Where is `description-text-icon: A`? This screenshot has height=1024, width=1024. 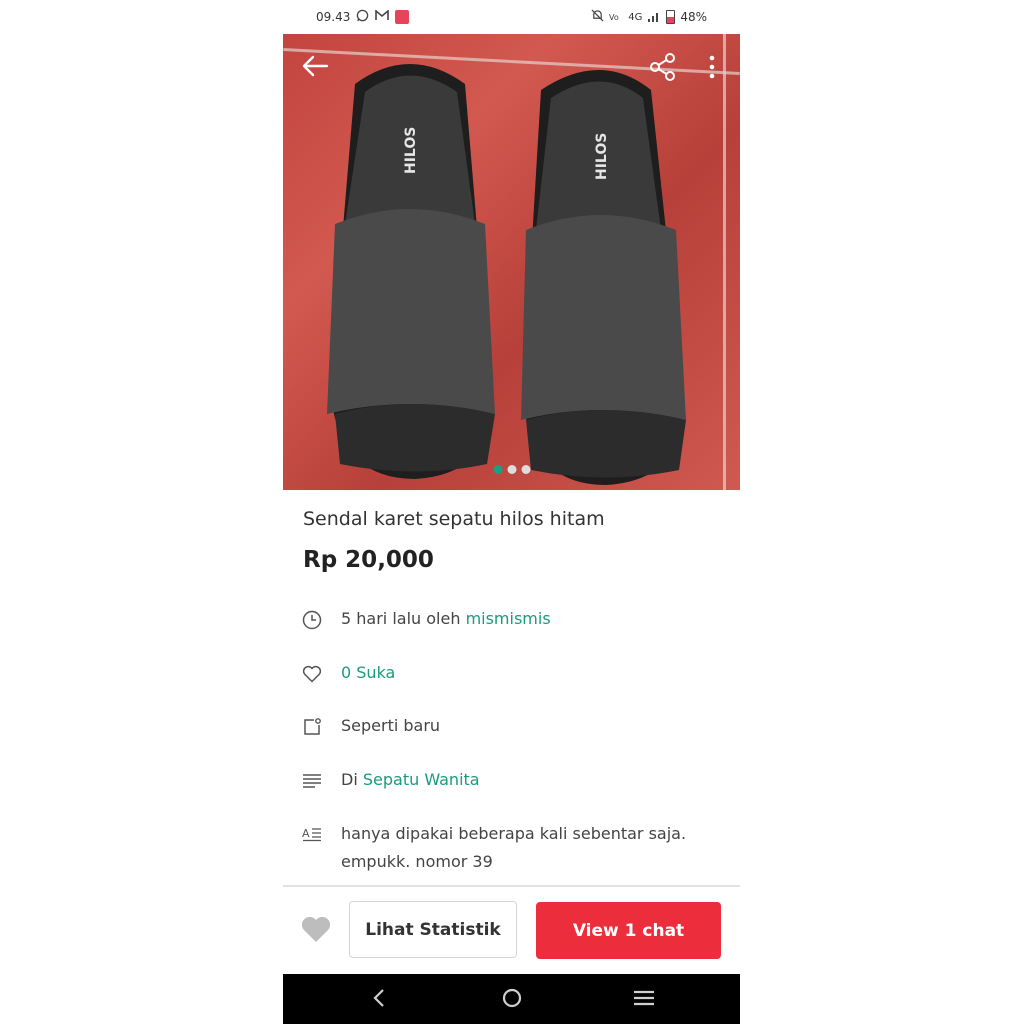
description-text-icon: A is located at coordinates (312, 834).